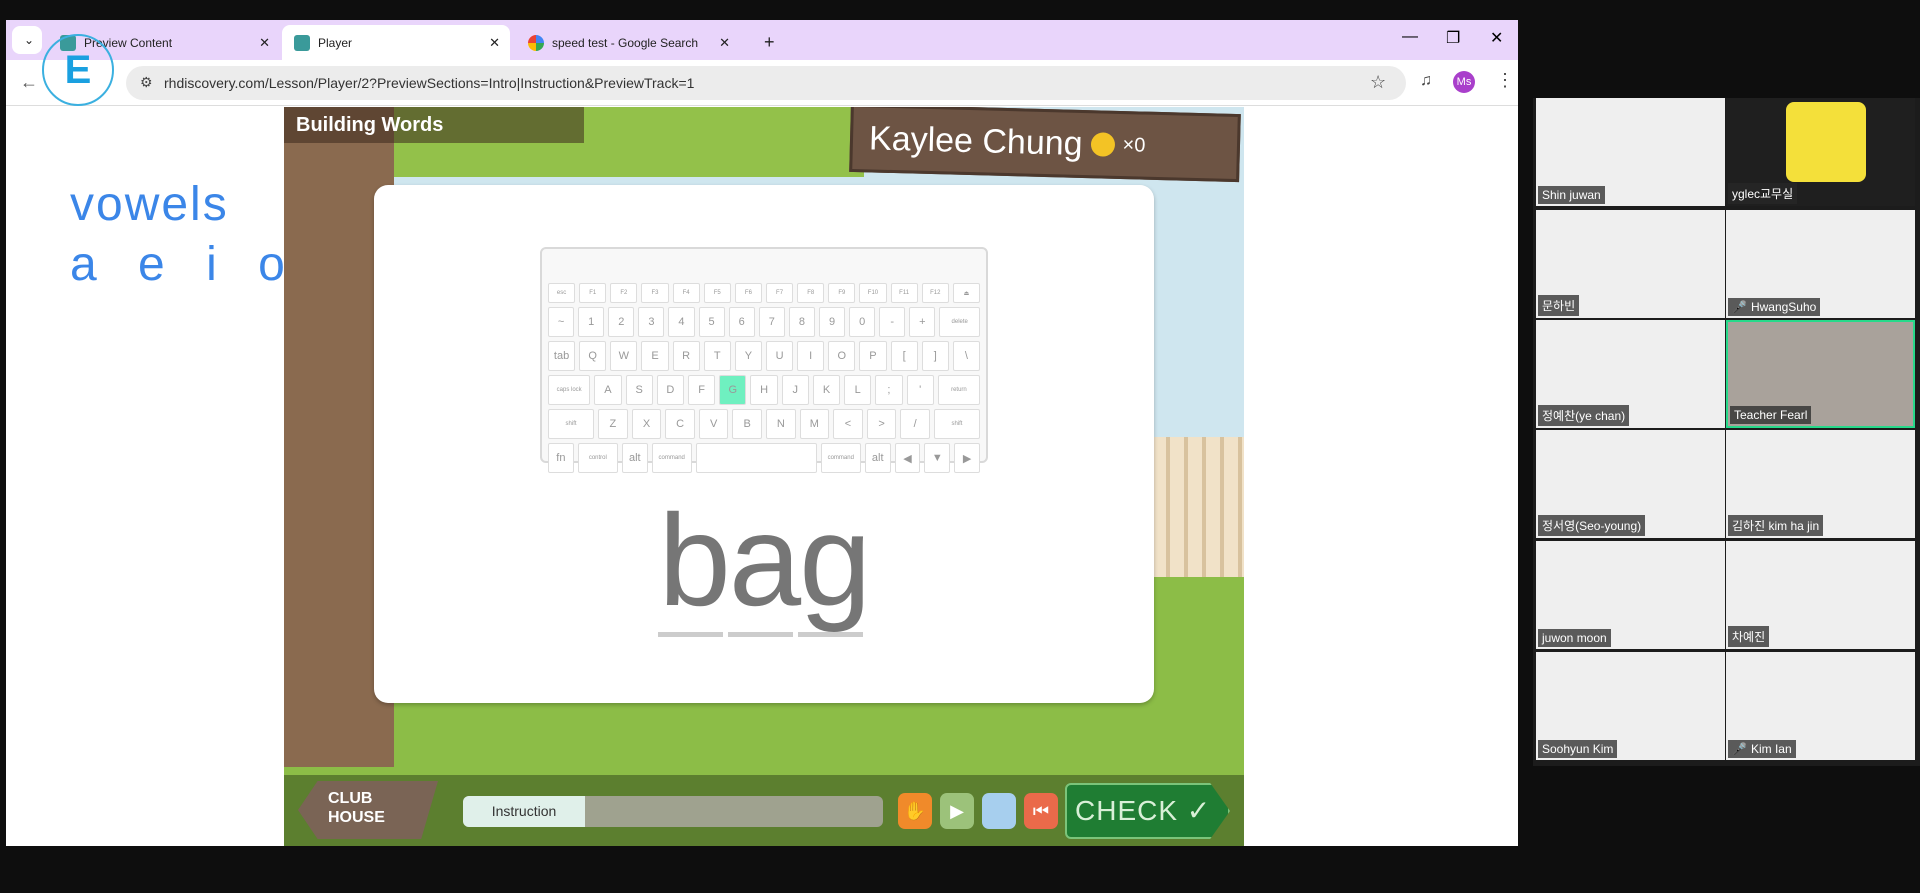 This screenshot has height=893, width=1920. I want to click on key: ', so click(920, 390).